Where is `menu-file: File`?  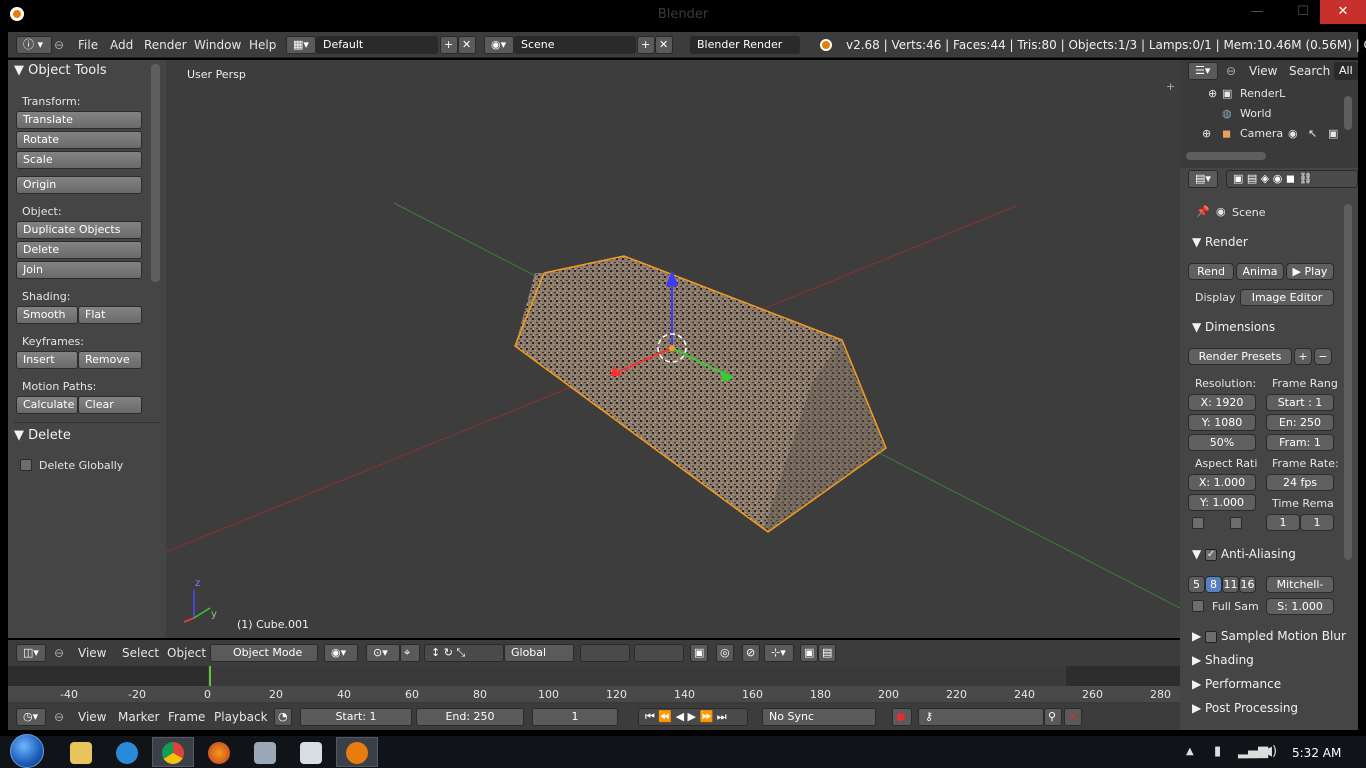
menu-file: File is located at coordinates (88, 45).